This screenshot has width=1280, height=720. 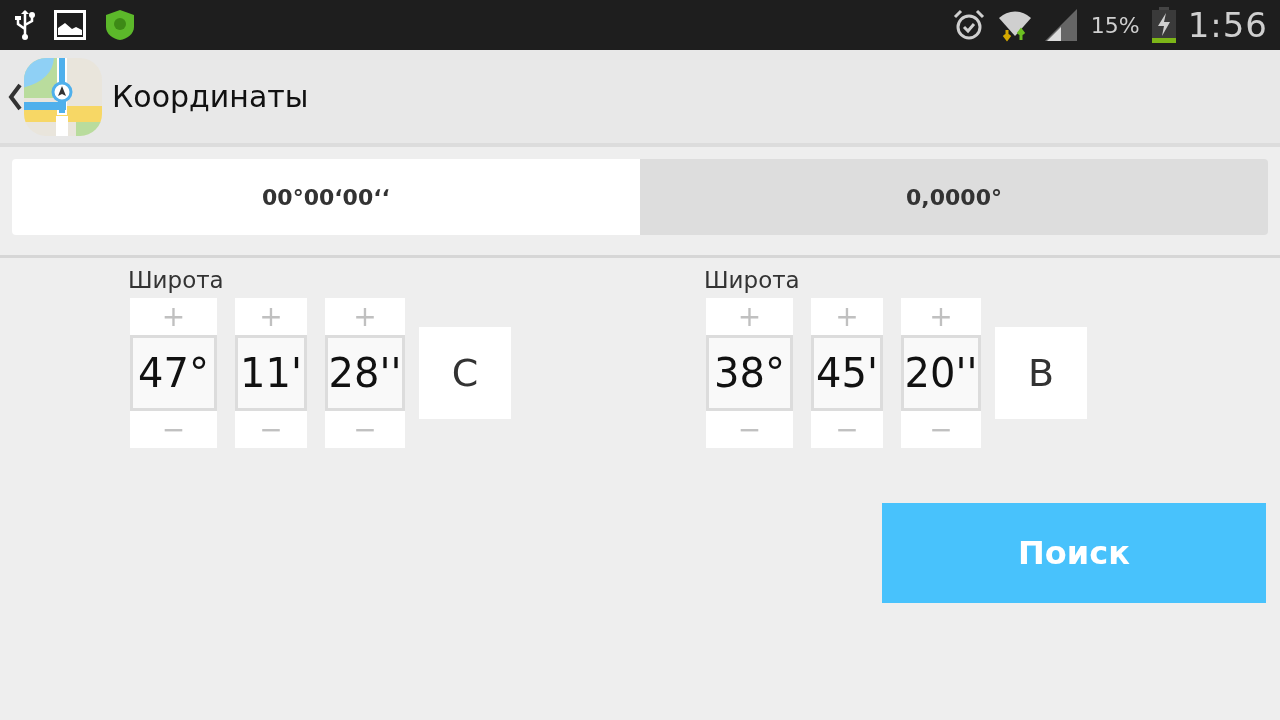 I want to click on battery-charging-icon, so click(x=1163, y=25).